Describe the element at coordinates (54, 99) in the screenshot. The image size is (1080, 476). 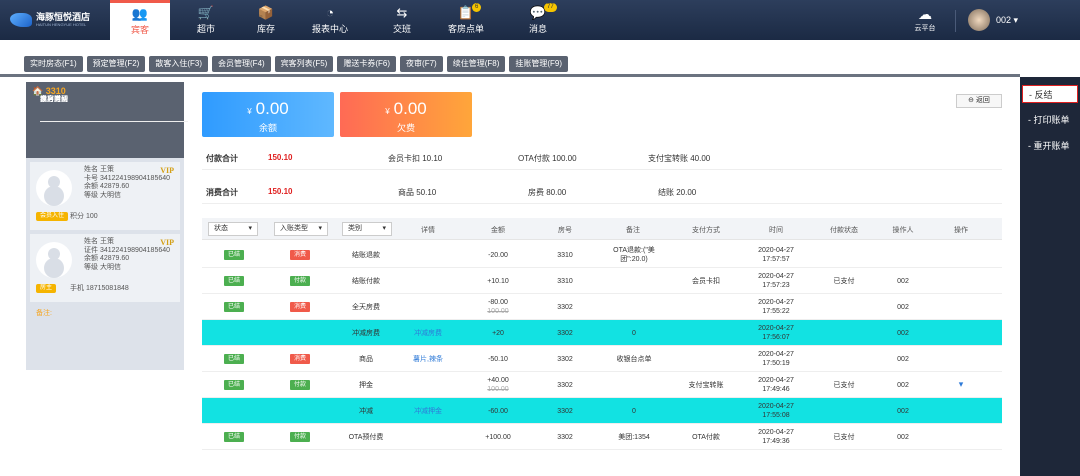
I see `room-info-key: 宾客类型` at that location.